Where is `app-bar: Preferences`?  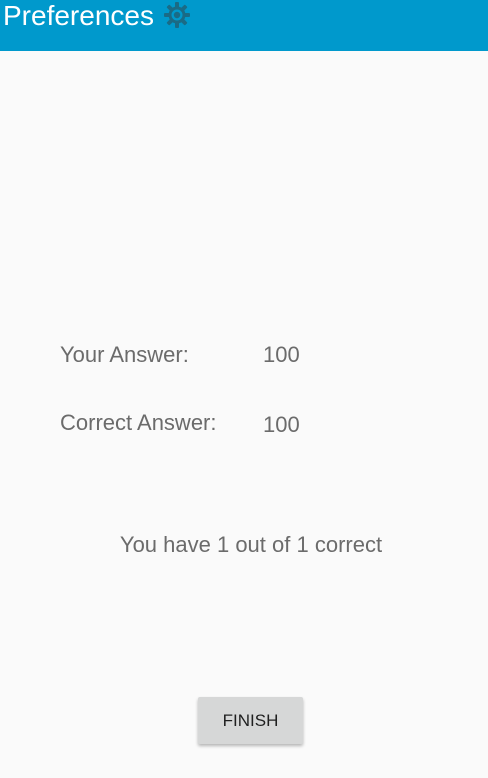 app-bar: Preferences is located at coordinates (244, 25).